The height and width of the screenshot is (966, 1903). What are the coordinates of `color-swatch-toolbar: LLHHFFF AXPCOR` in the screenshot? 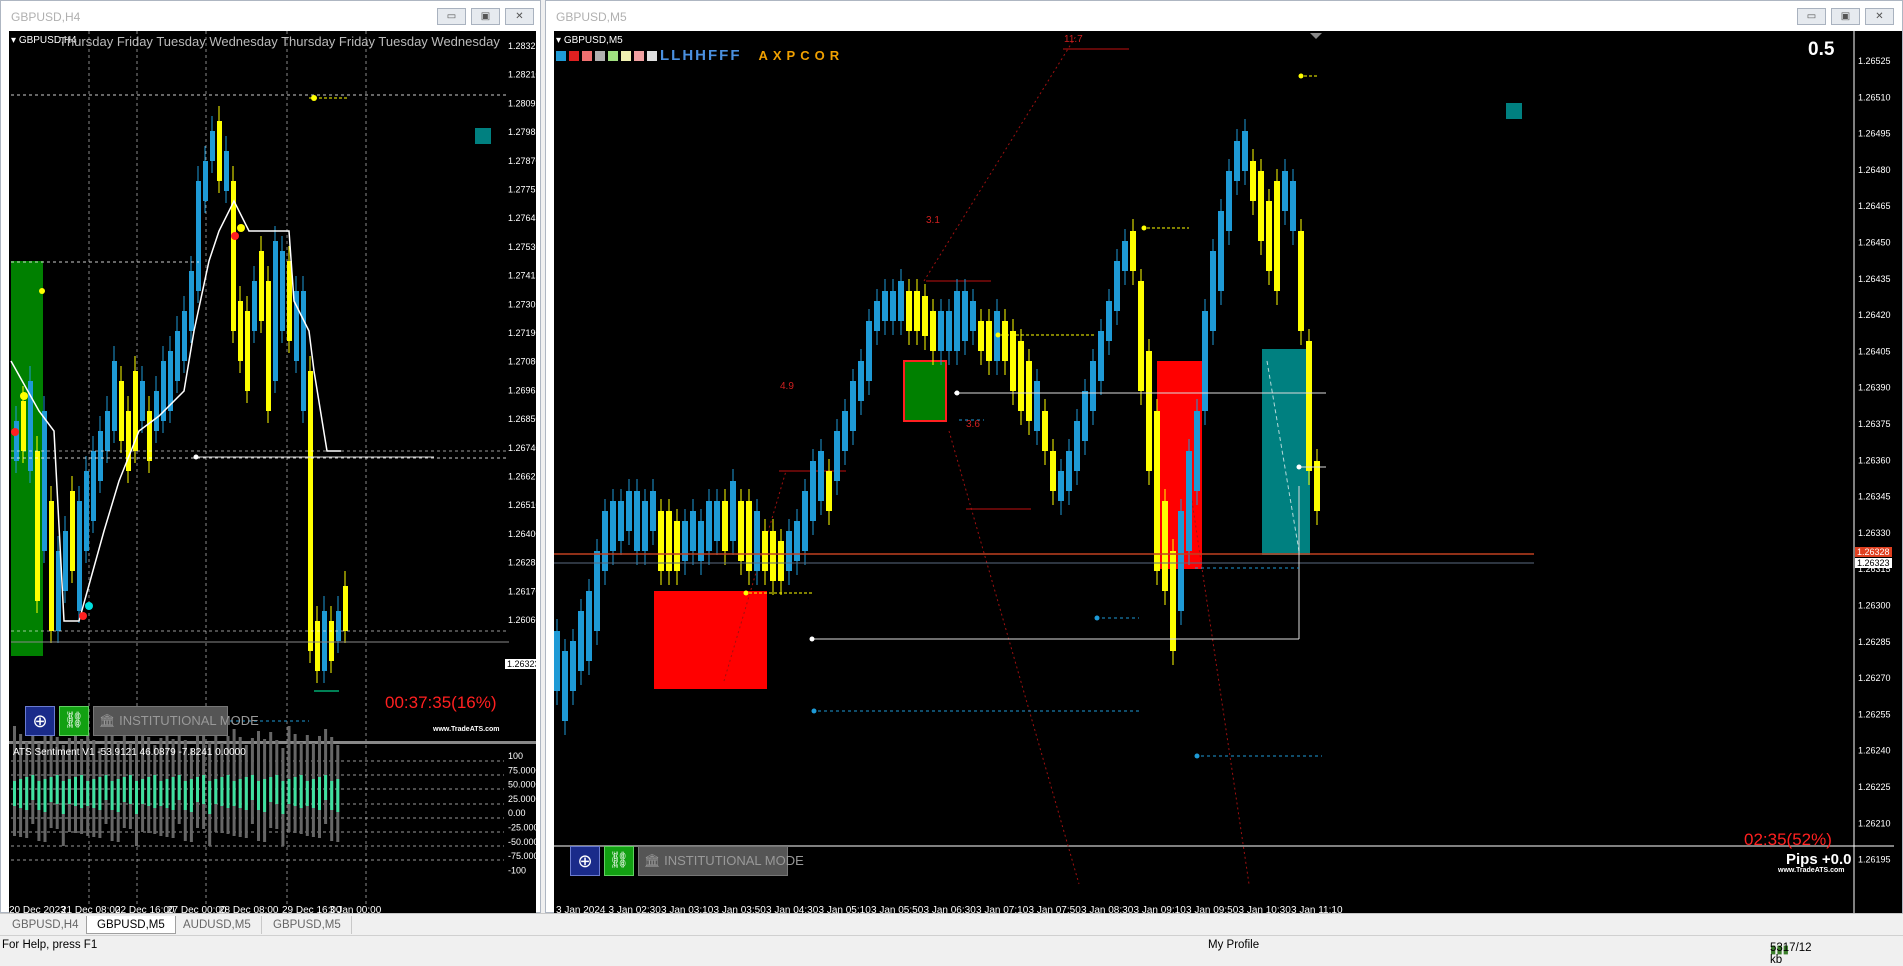 It's located at (700, 55).